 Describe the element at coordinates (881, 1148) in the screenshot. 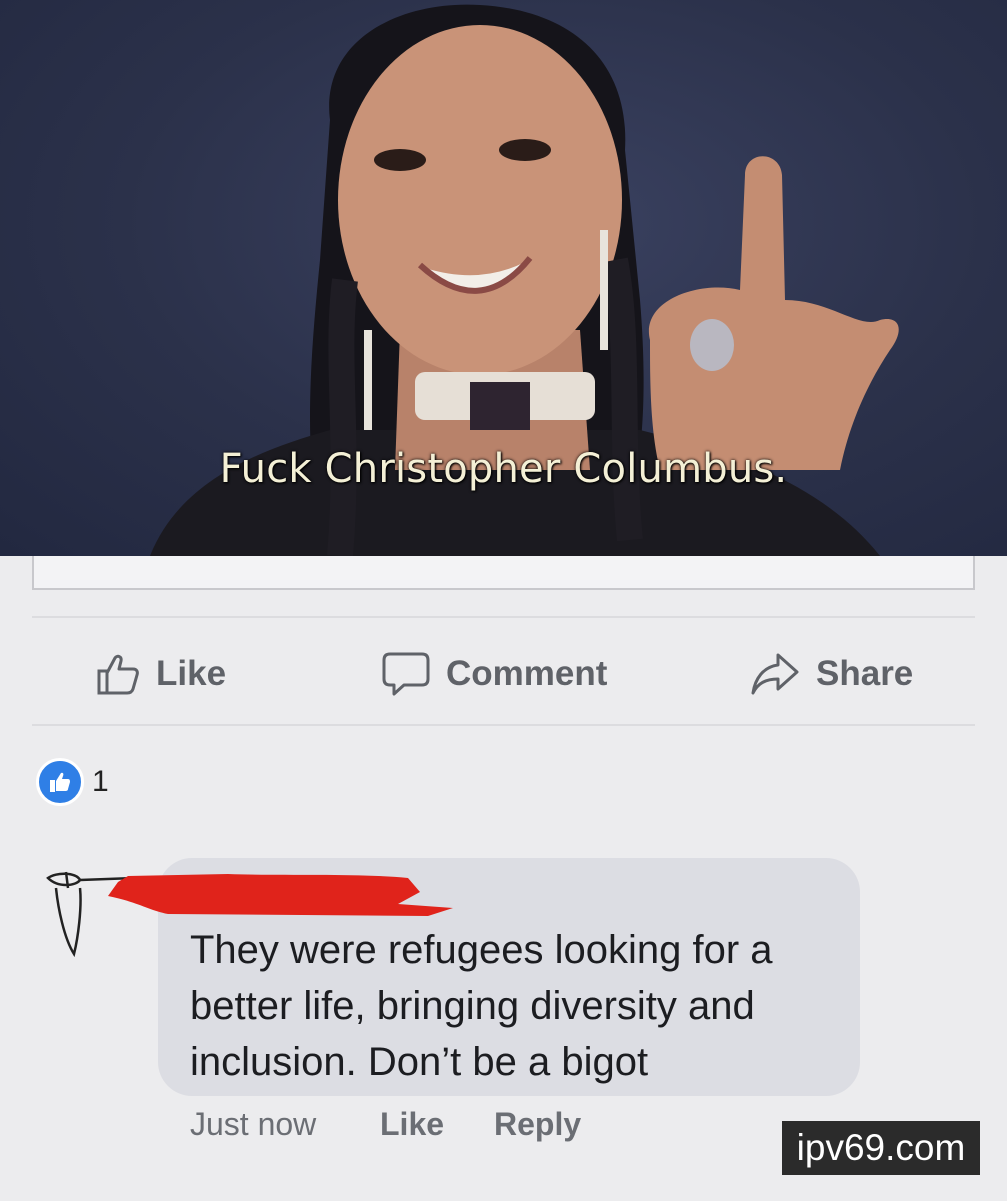

I see `watermark: ipv69.com` at that location.